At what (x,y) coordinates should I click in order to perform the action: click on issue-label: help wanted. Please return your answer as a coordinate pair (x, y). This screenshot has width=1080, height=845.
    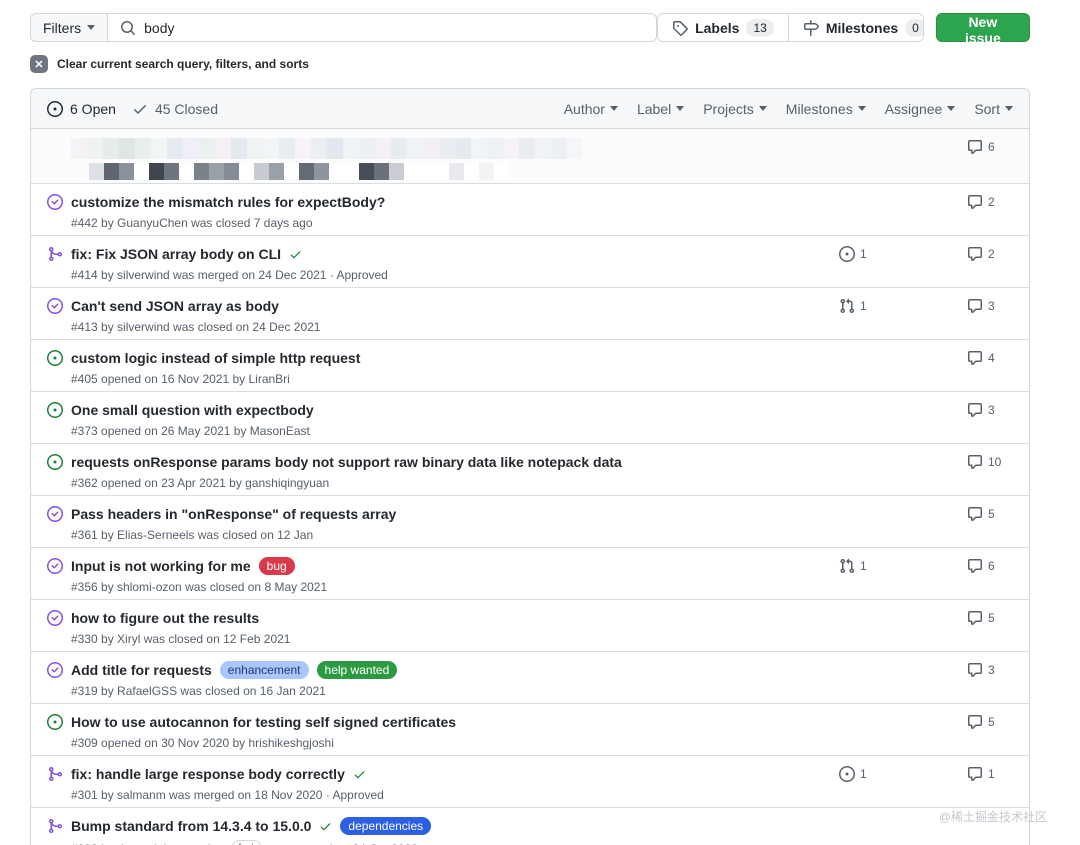
    Looking at the image, I should click on (357, 670).